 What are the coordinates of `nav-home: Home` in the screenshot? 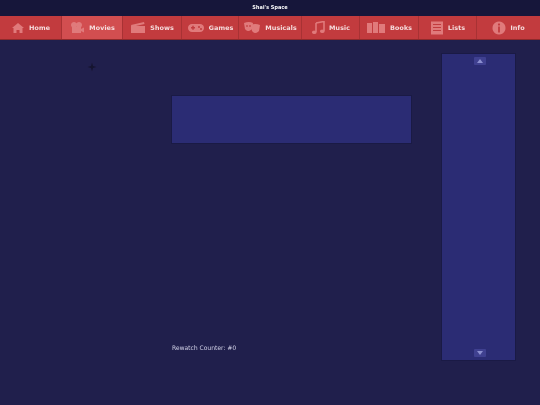 It's located at (31, 27).